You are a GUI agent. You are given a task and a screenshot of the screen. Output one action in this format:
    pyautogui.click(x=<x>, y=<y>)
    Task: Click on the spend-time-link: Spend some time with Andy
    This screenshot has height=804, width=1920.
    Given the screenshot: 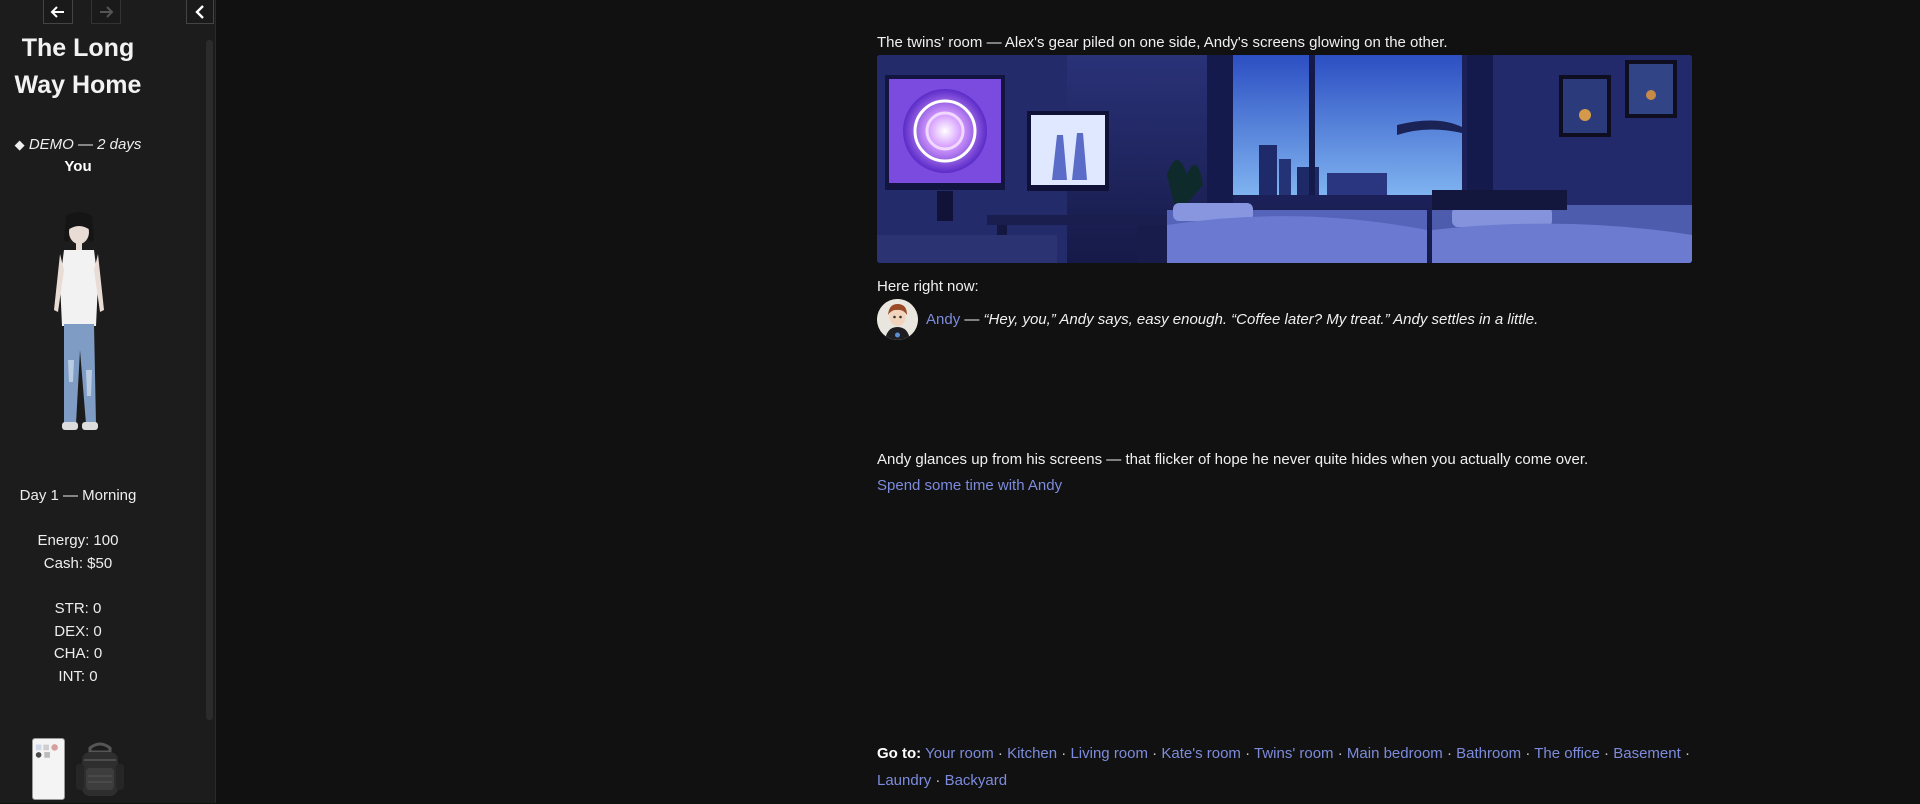 What is the action you would take?
    pyautogui.click(x=969, y=485)
    